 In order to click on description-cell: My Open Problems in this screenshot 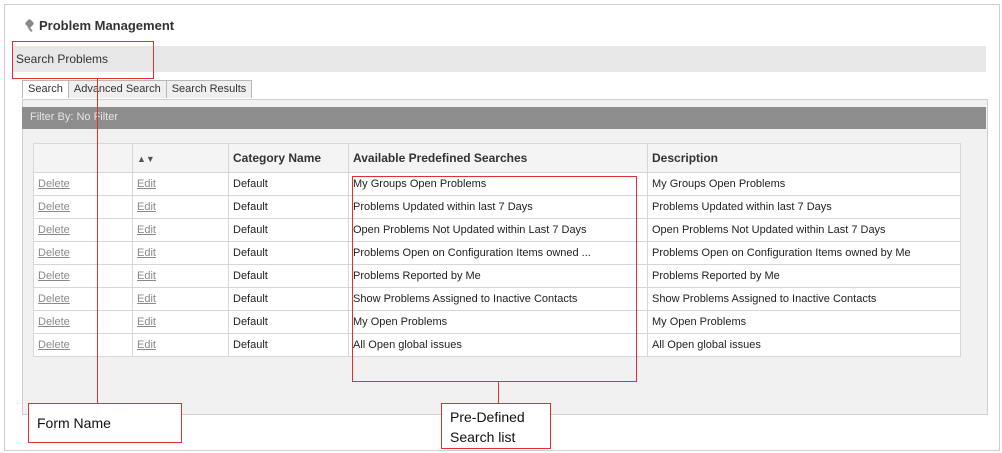, I will do `click(804, 322)`.